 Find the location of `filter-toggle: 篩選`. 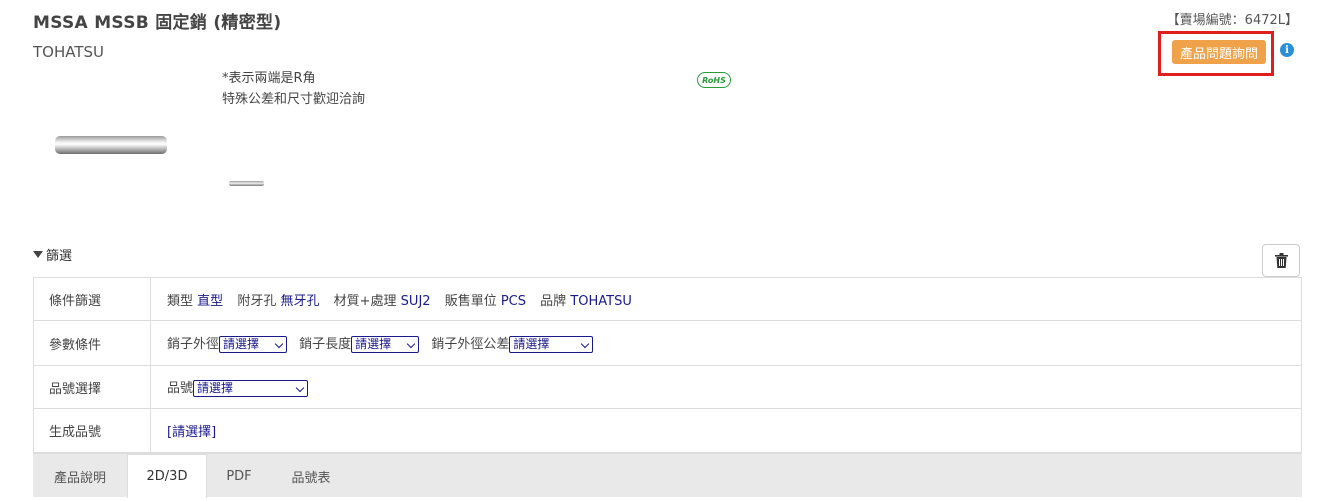

filter-toggle: 篩選 is located at coordinates (52, 254).